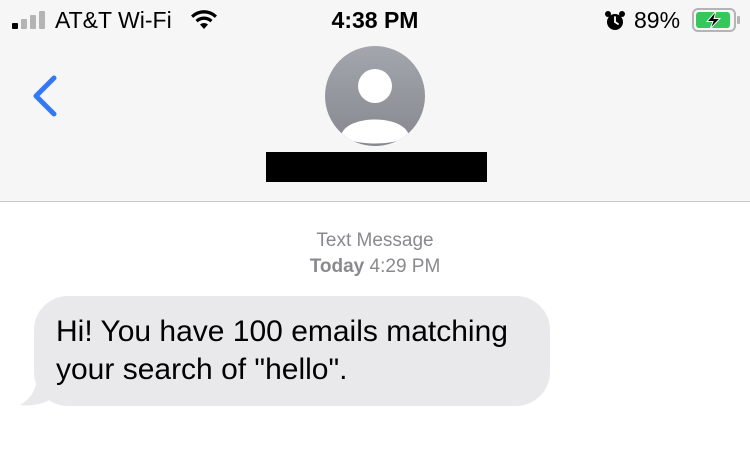  I want to click on contact-avatar, so click(375, 96).